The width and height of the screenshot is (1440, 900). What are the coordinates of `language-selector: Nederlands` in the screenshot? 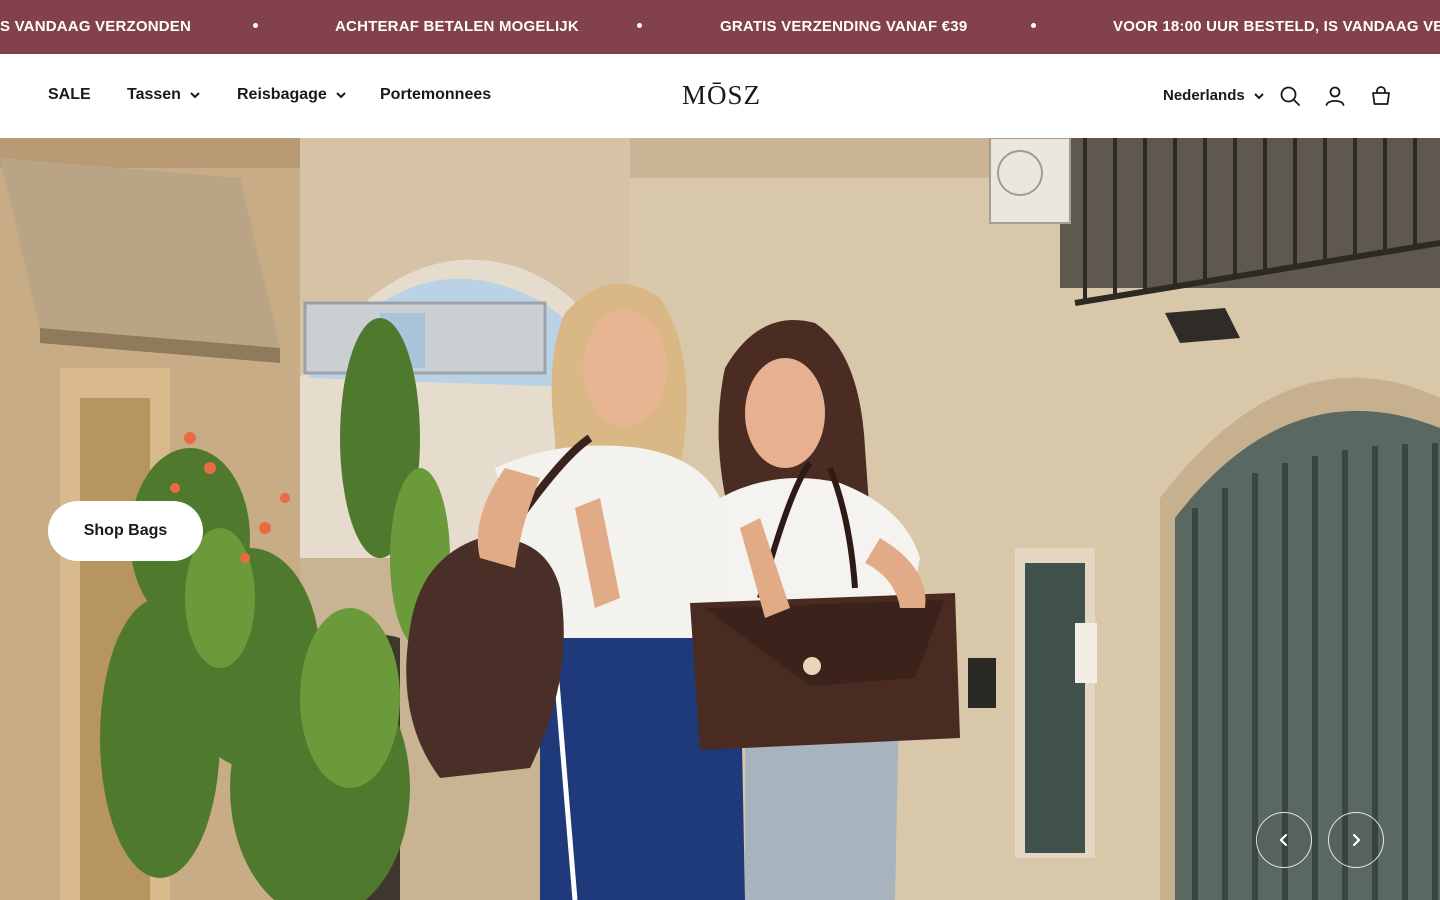 It's located at (1214, 95).